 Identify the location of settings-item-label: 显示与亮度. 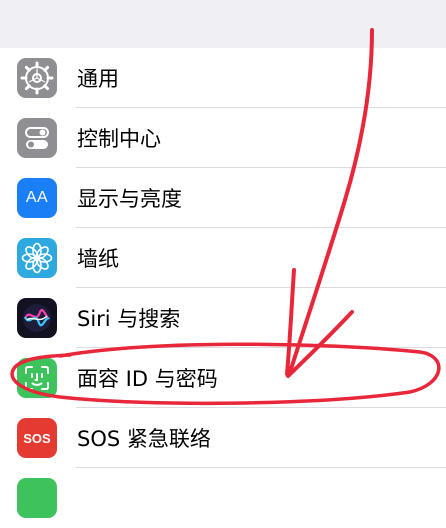
(129, 199).